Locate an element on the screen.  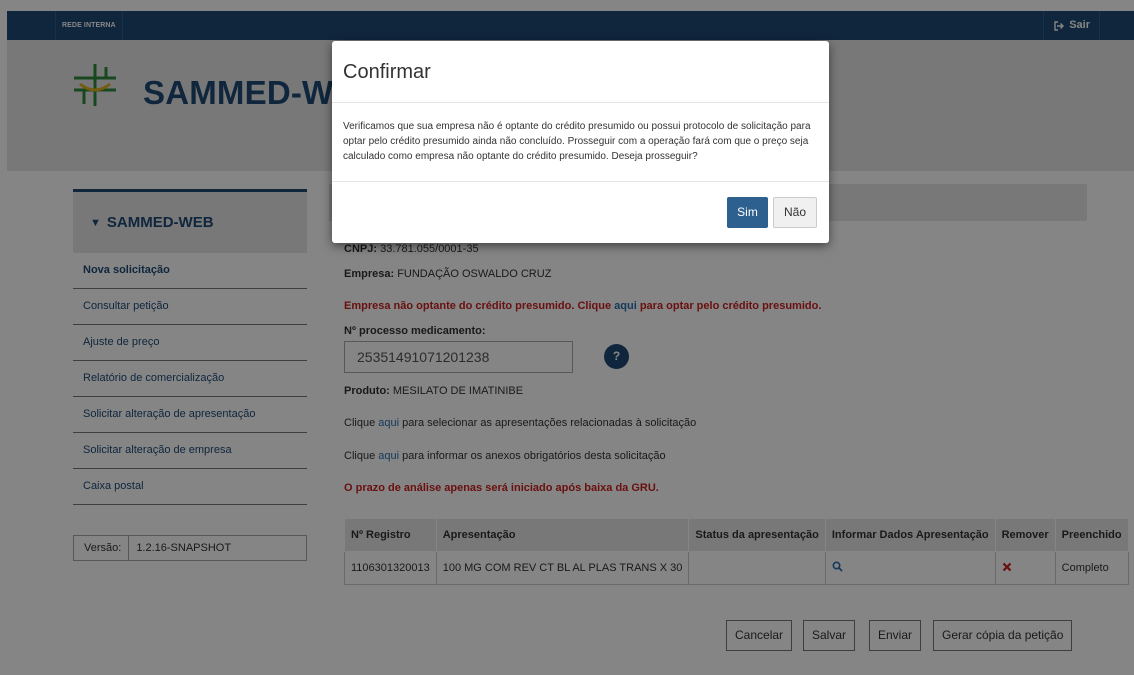
dialog-title: Confirmar is located at coordinates (580, 72).